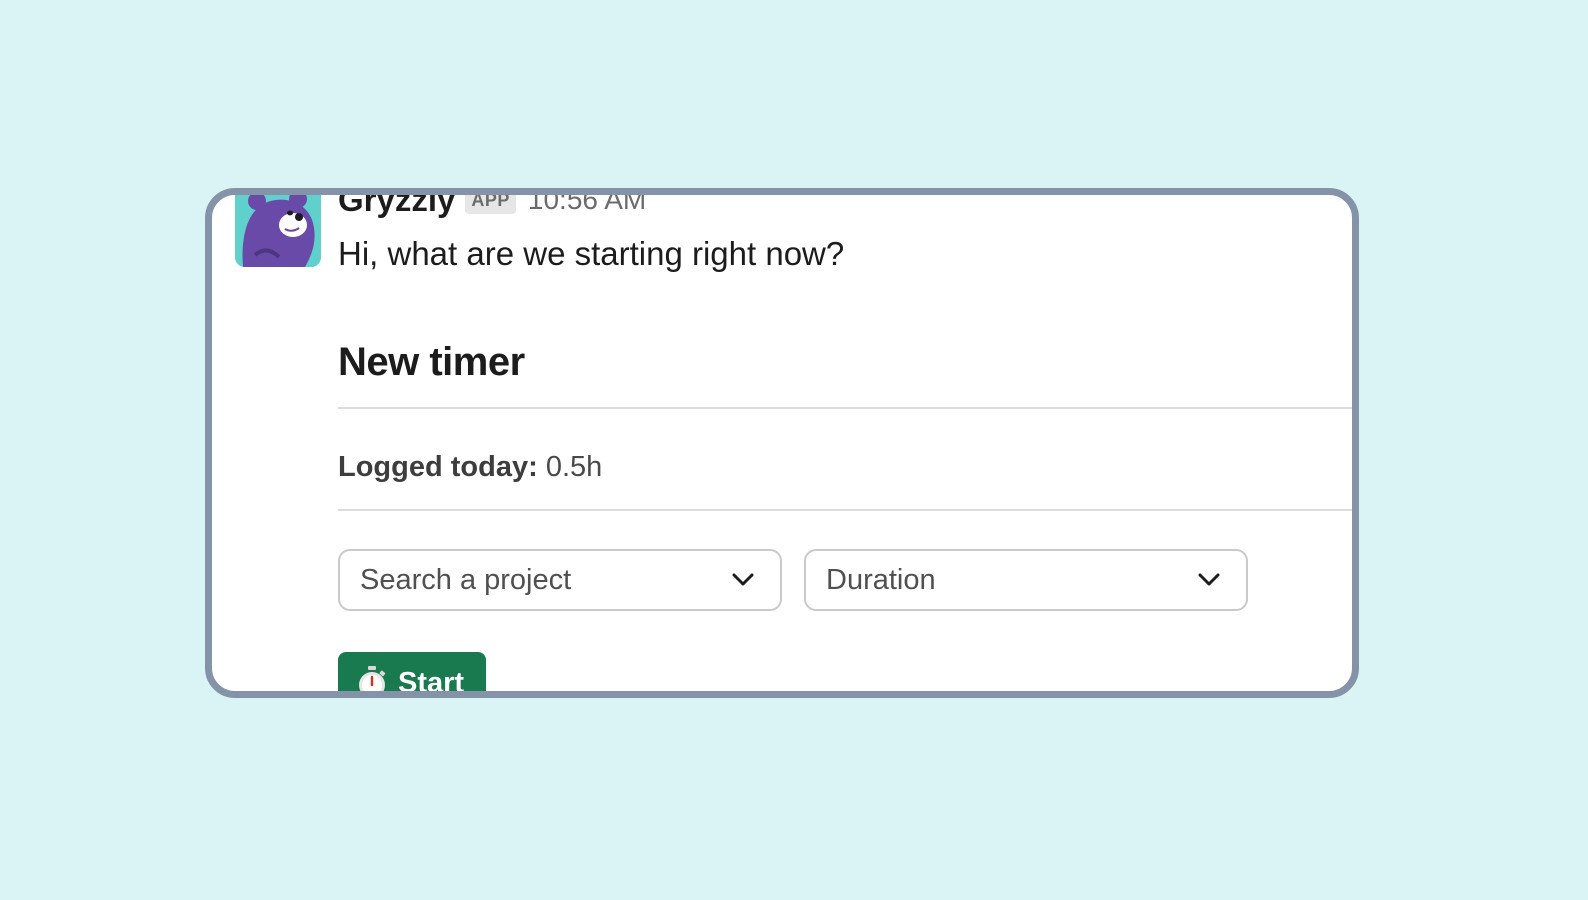 The image size is (1588, 900). I want to click on start-button-label: Start, so click(431, 682).